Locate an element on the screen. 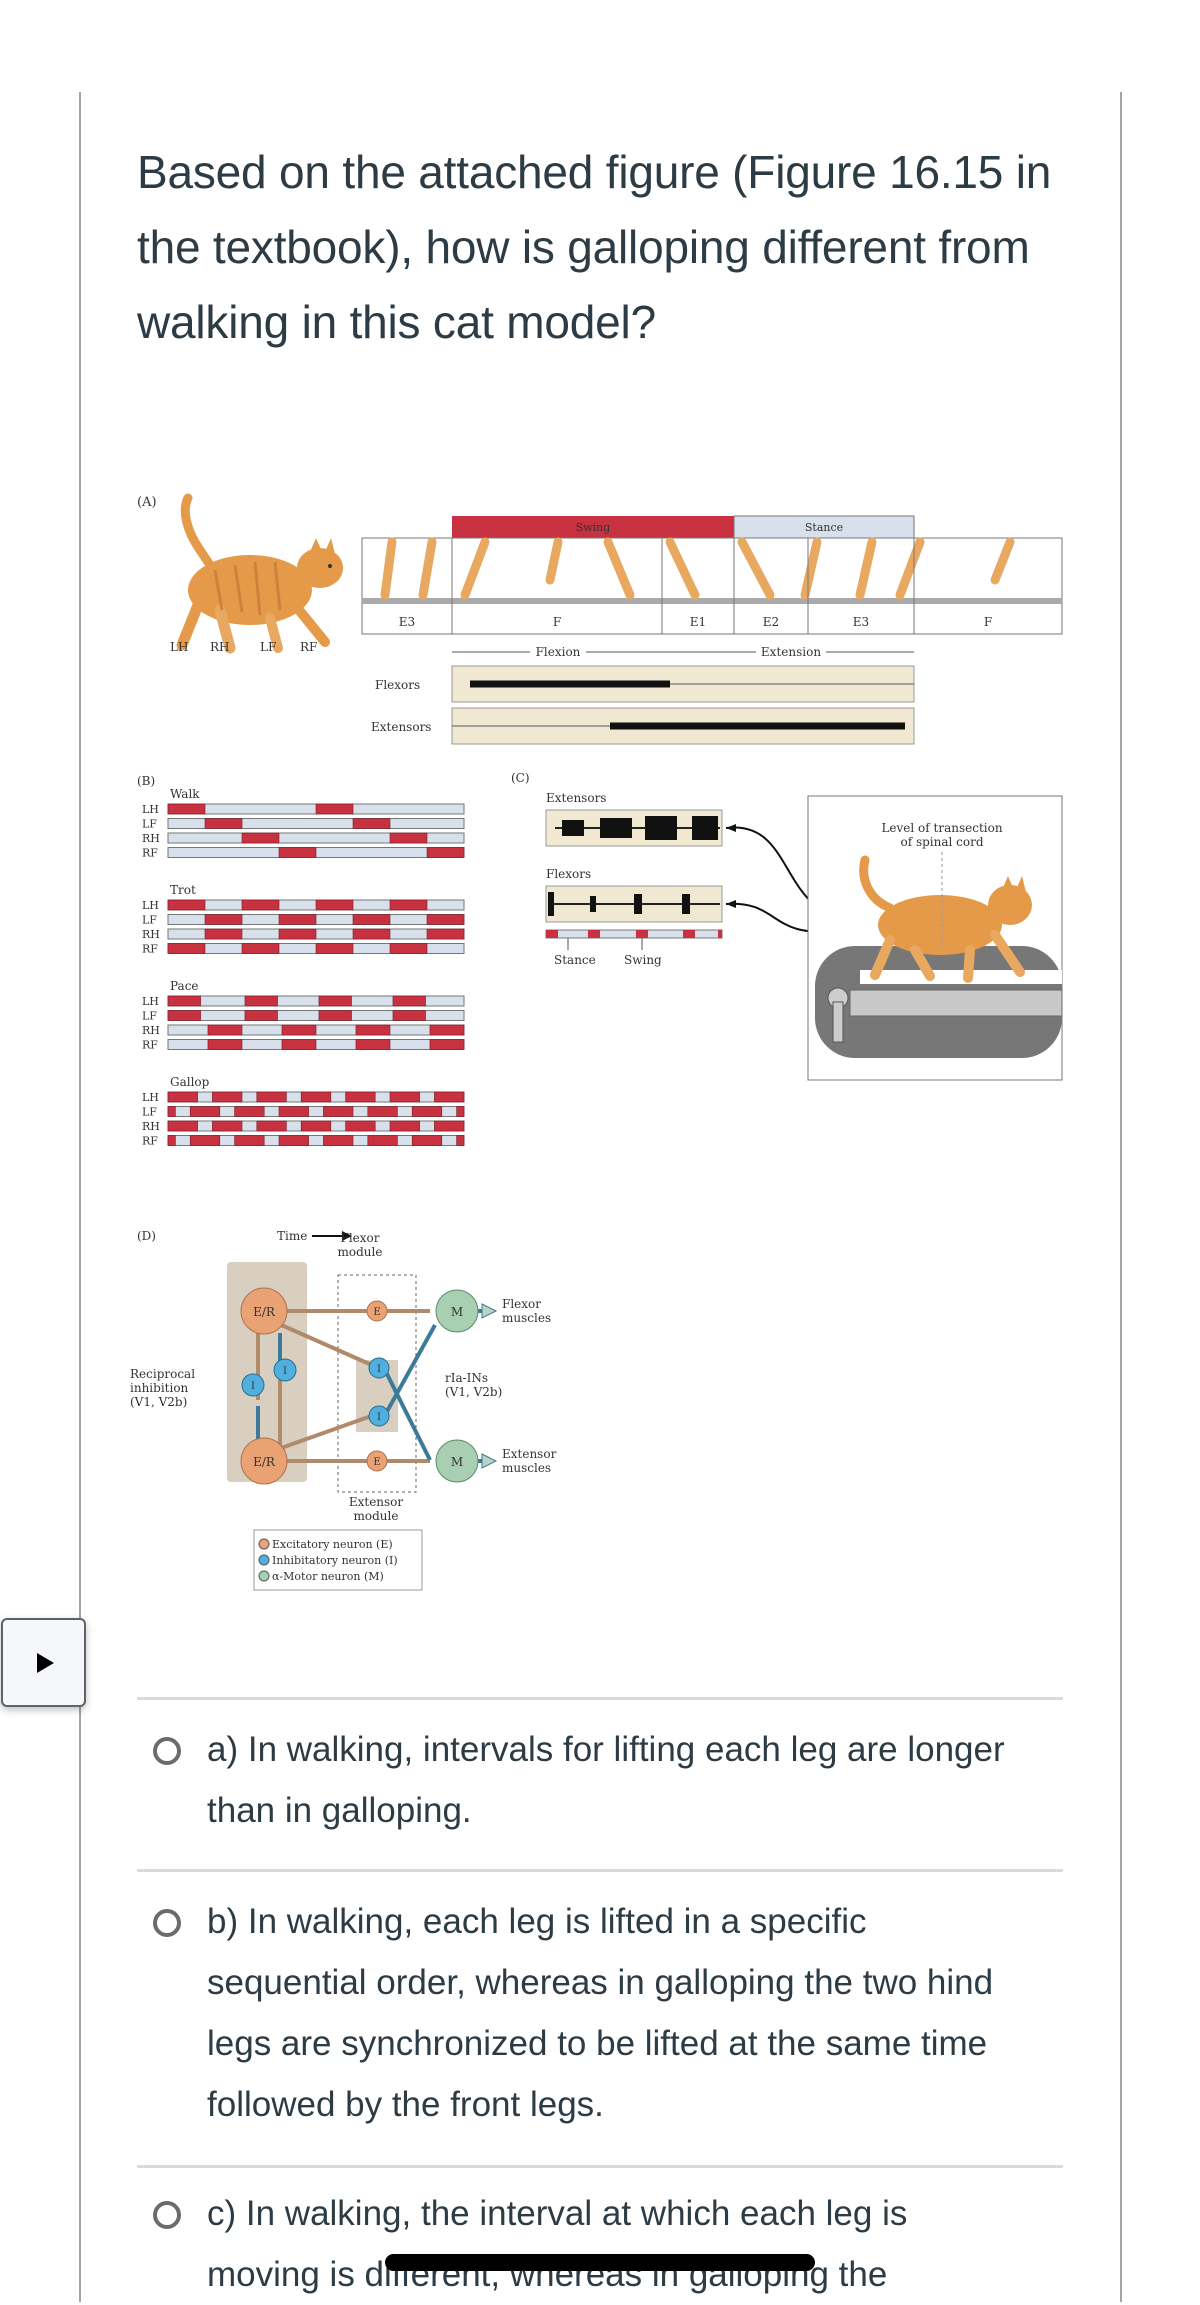 This screenshot has height=2305, width=1200. ria-label-1: rIa-INs is located at coordinates (466, 1378).